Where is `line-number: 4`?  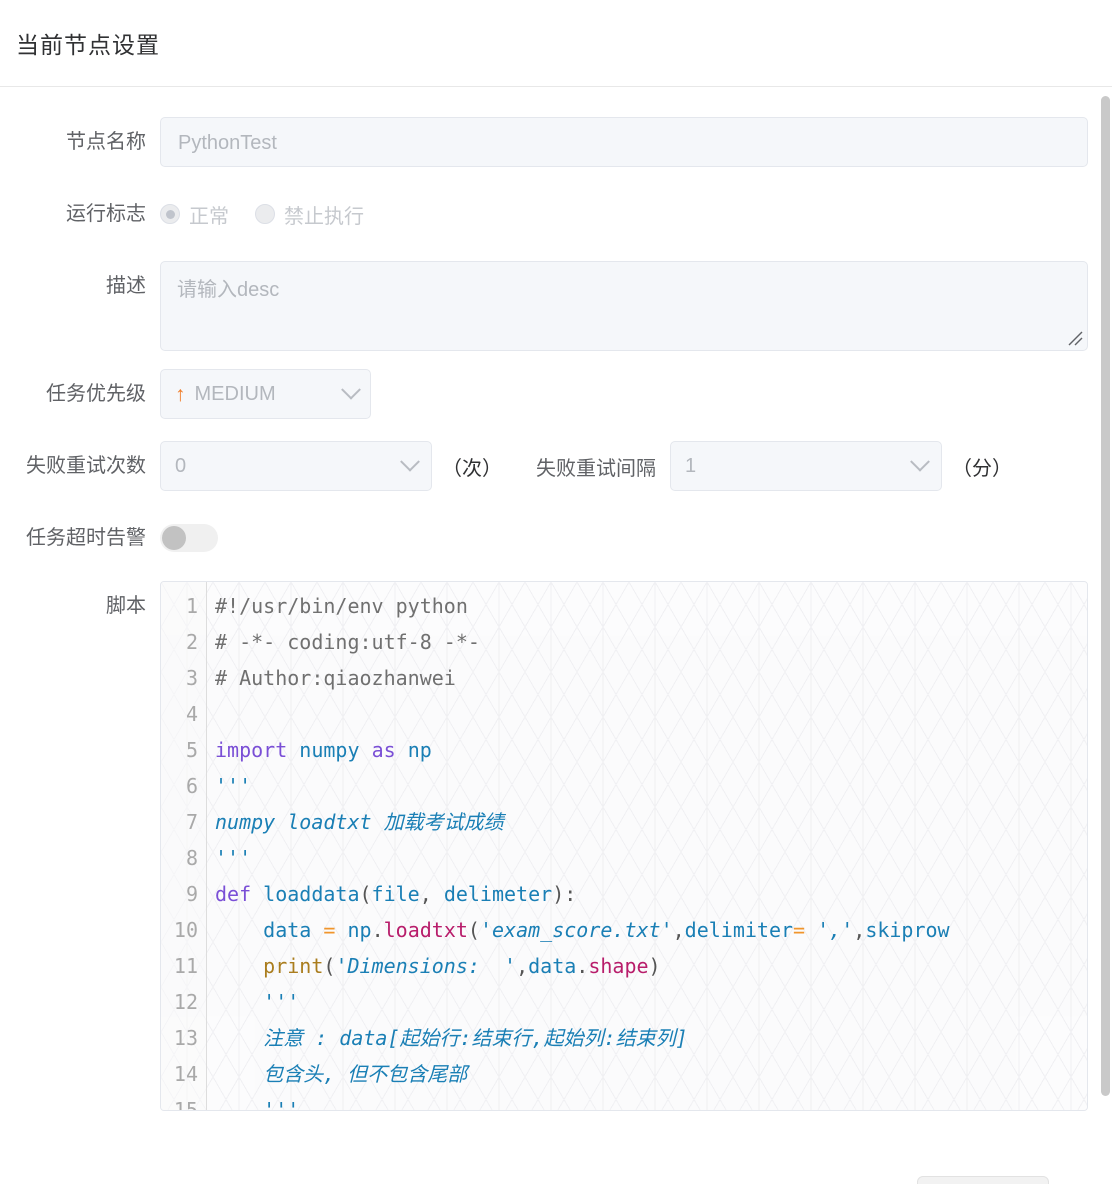 line-number: 4 is located at coordinates (191, 714).